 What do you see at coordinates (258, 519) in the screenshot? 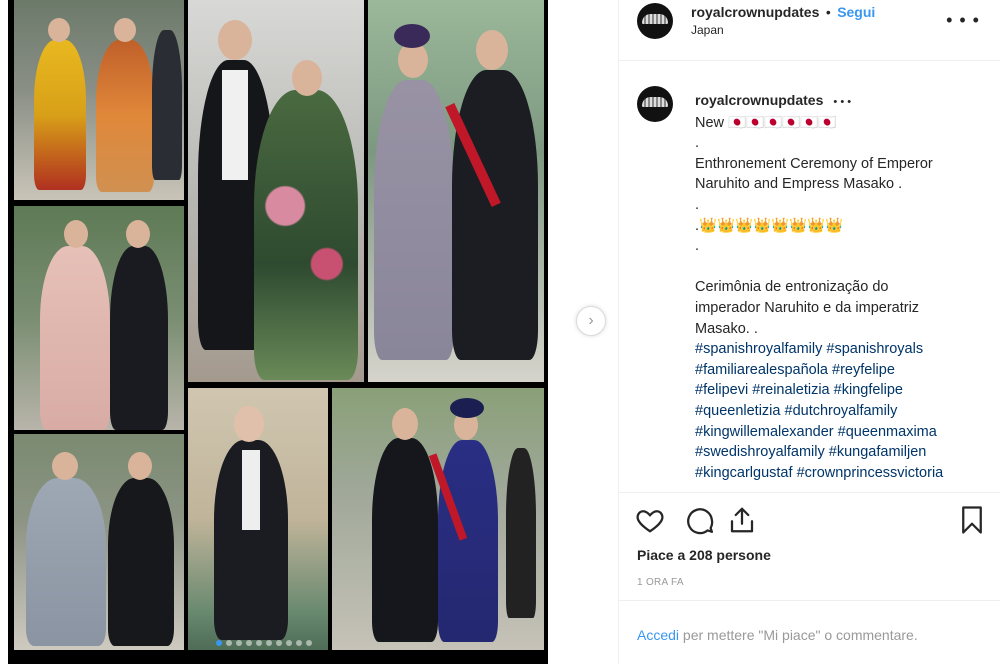
I see `photo-prince-charles` at bounding box center [258, 519].